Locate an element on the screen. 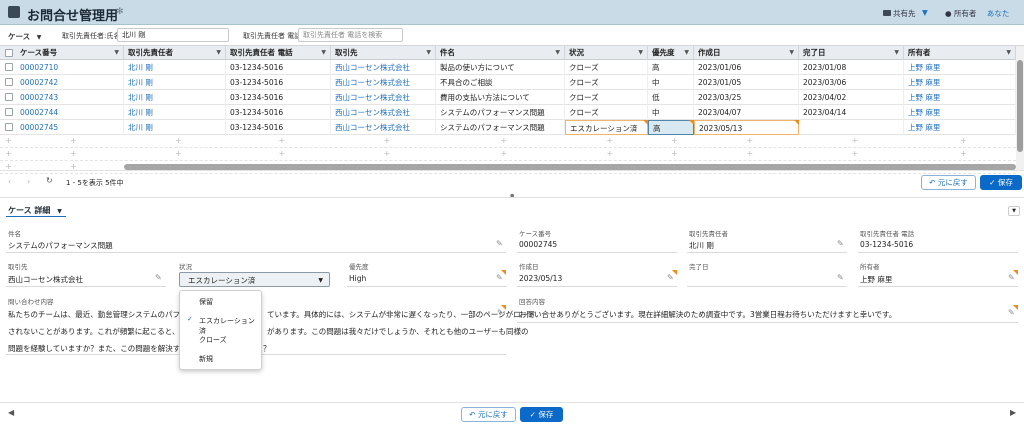 Image resolution: width=1024 pixels, height=424 pixels. case-number-value: 00002745 is located at coordinates (538, 244).